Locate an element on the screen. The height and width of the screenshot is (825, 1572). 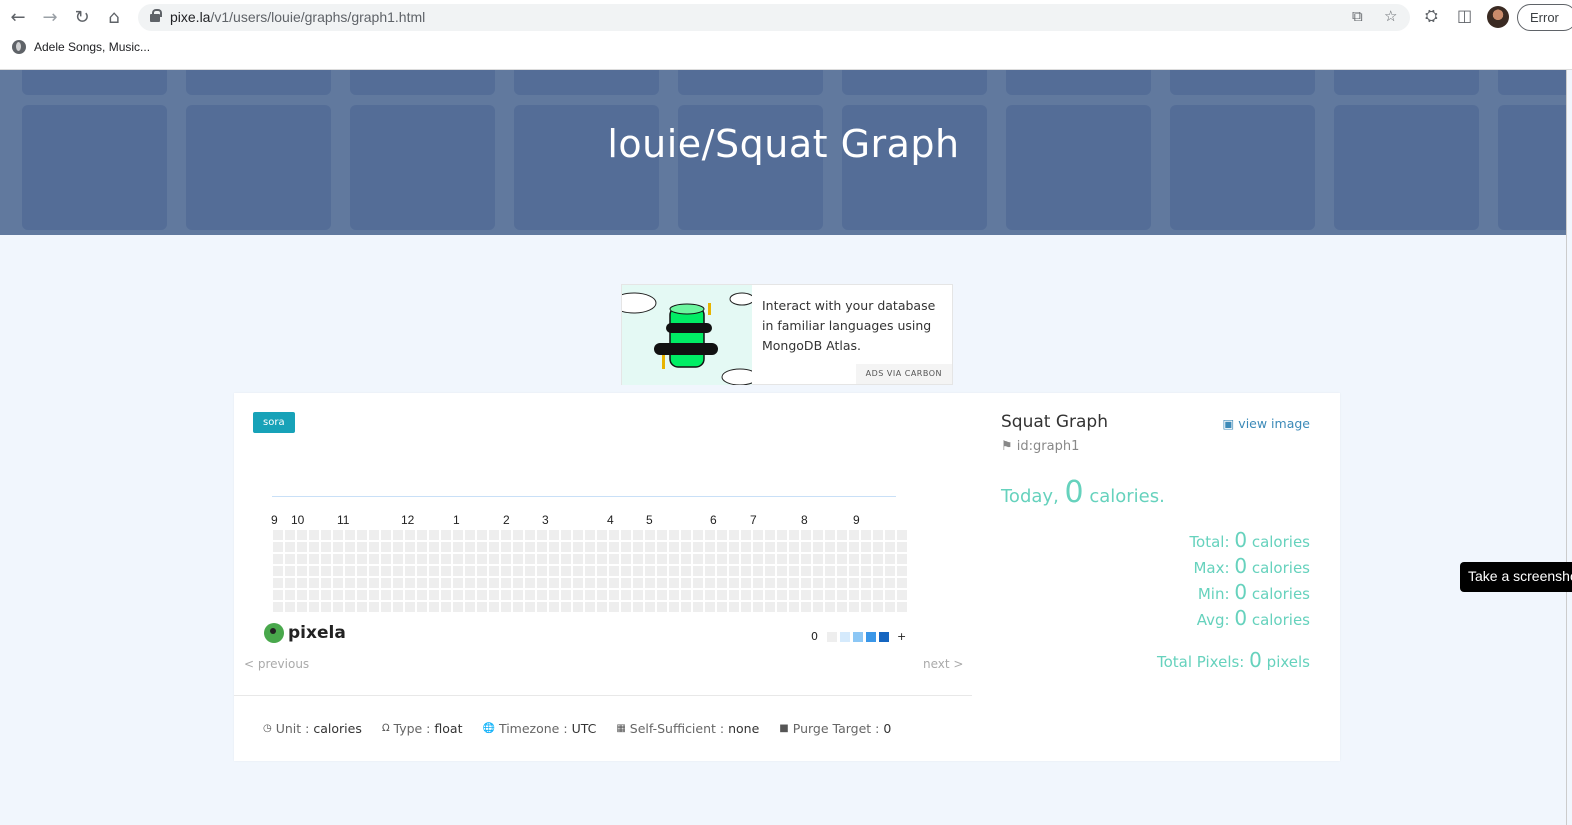
back-icon: ← is located at coordinates (18, 18).